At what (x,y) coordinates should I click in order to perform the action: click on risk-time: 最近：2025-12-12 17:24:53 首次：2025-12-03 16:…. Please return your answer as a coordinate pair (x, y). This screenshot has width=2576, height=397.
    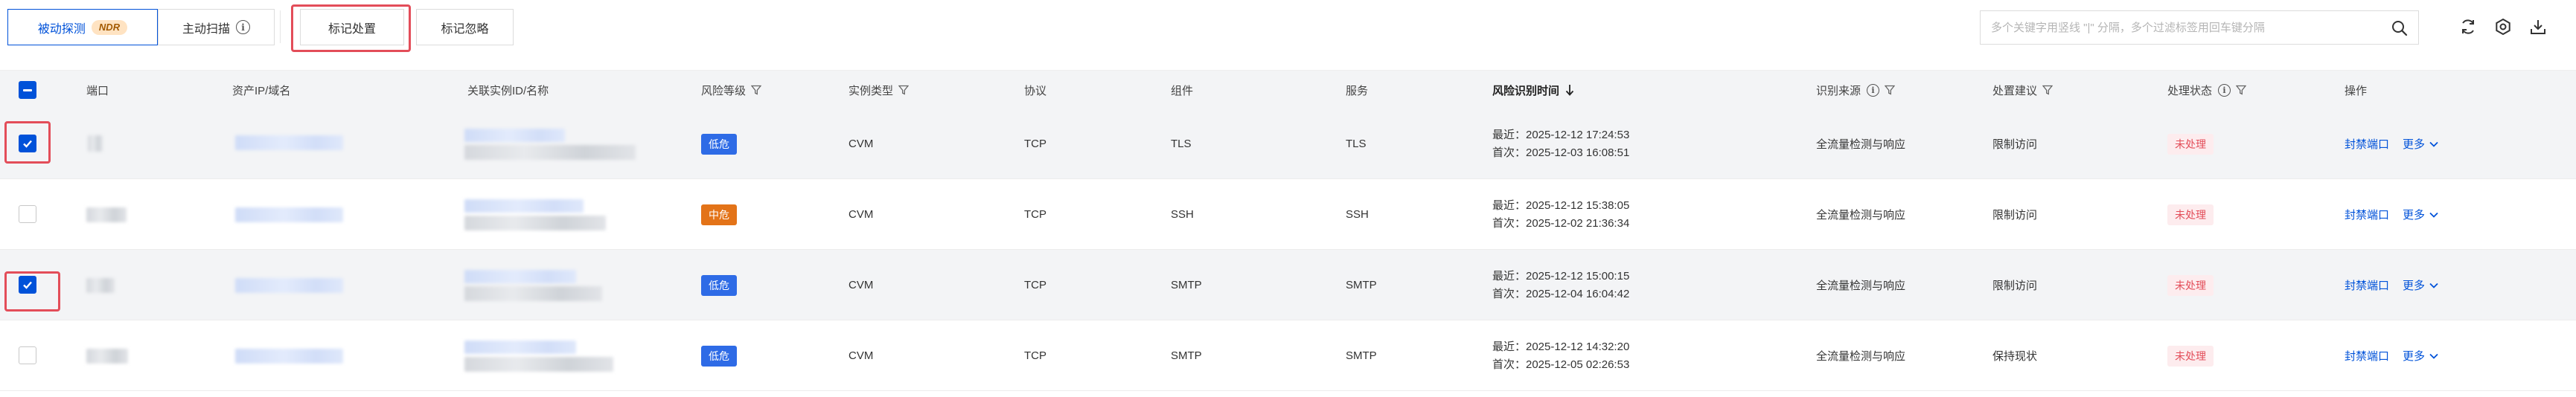
    Looking at the image, I should click on (1560, 144).